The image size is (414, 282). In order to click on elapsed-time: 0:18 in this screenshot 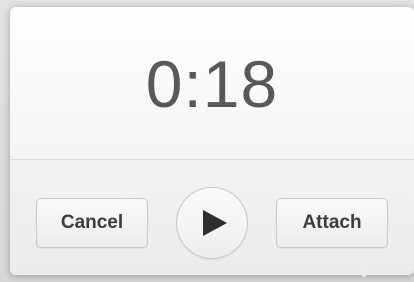, I will do `click(212, 84)`.